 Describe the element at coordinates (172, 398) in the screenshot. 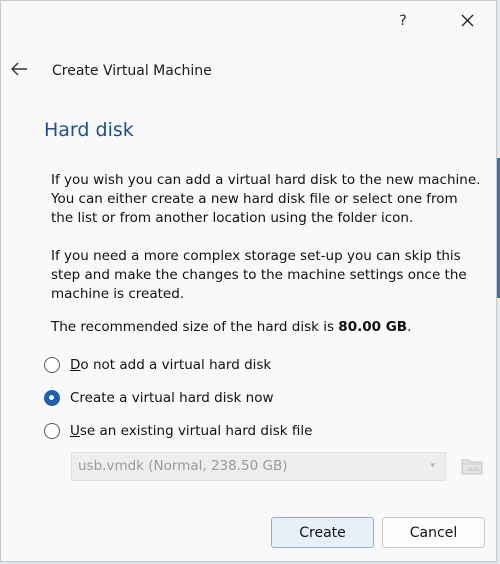

I see `radio-label: Create a virtual hard disk now` at that location.